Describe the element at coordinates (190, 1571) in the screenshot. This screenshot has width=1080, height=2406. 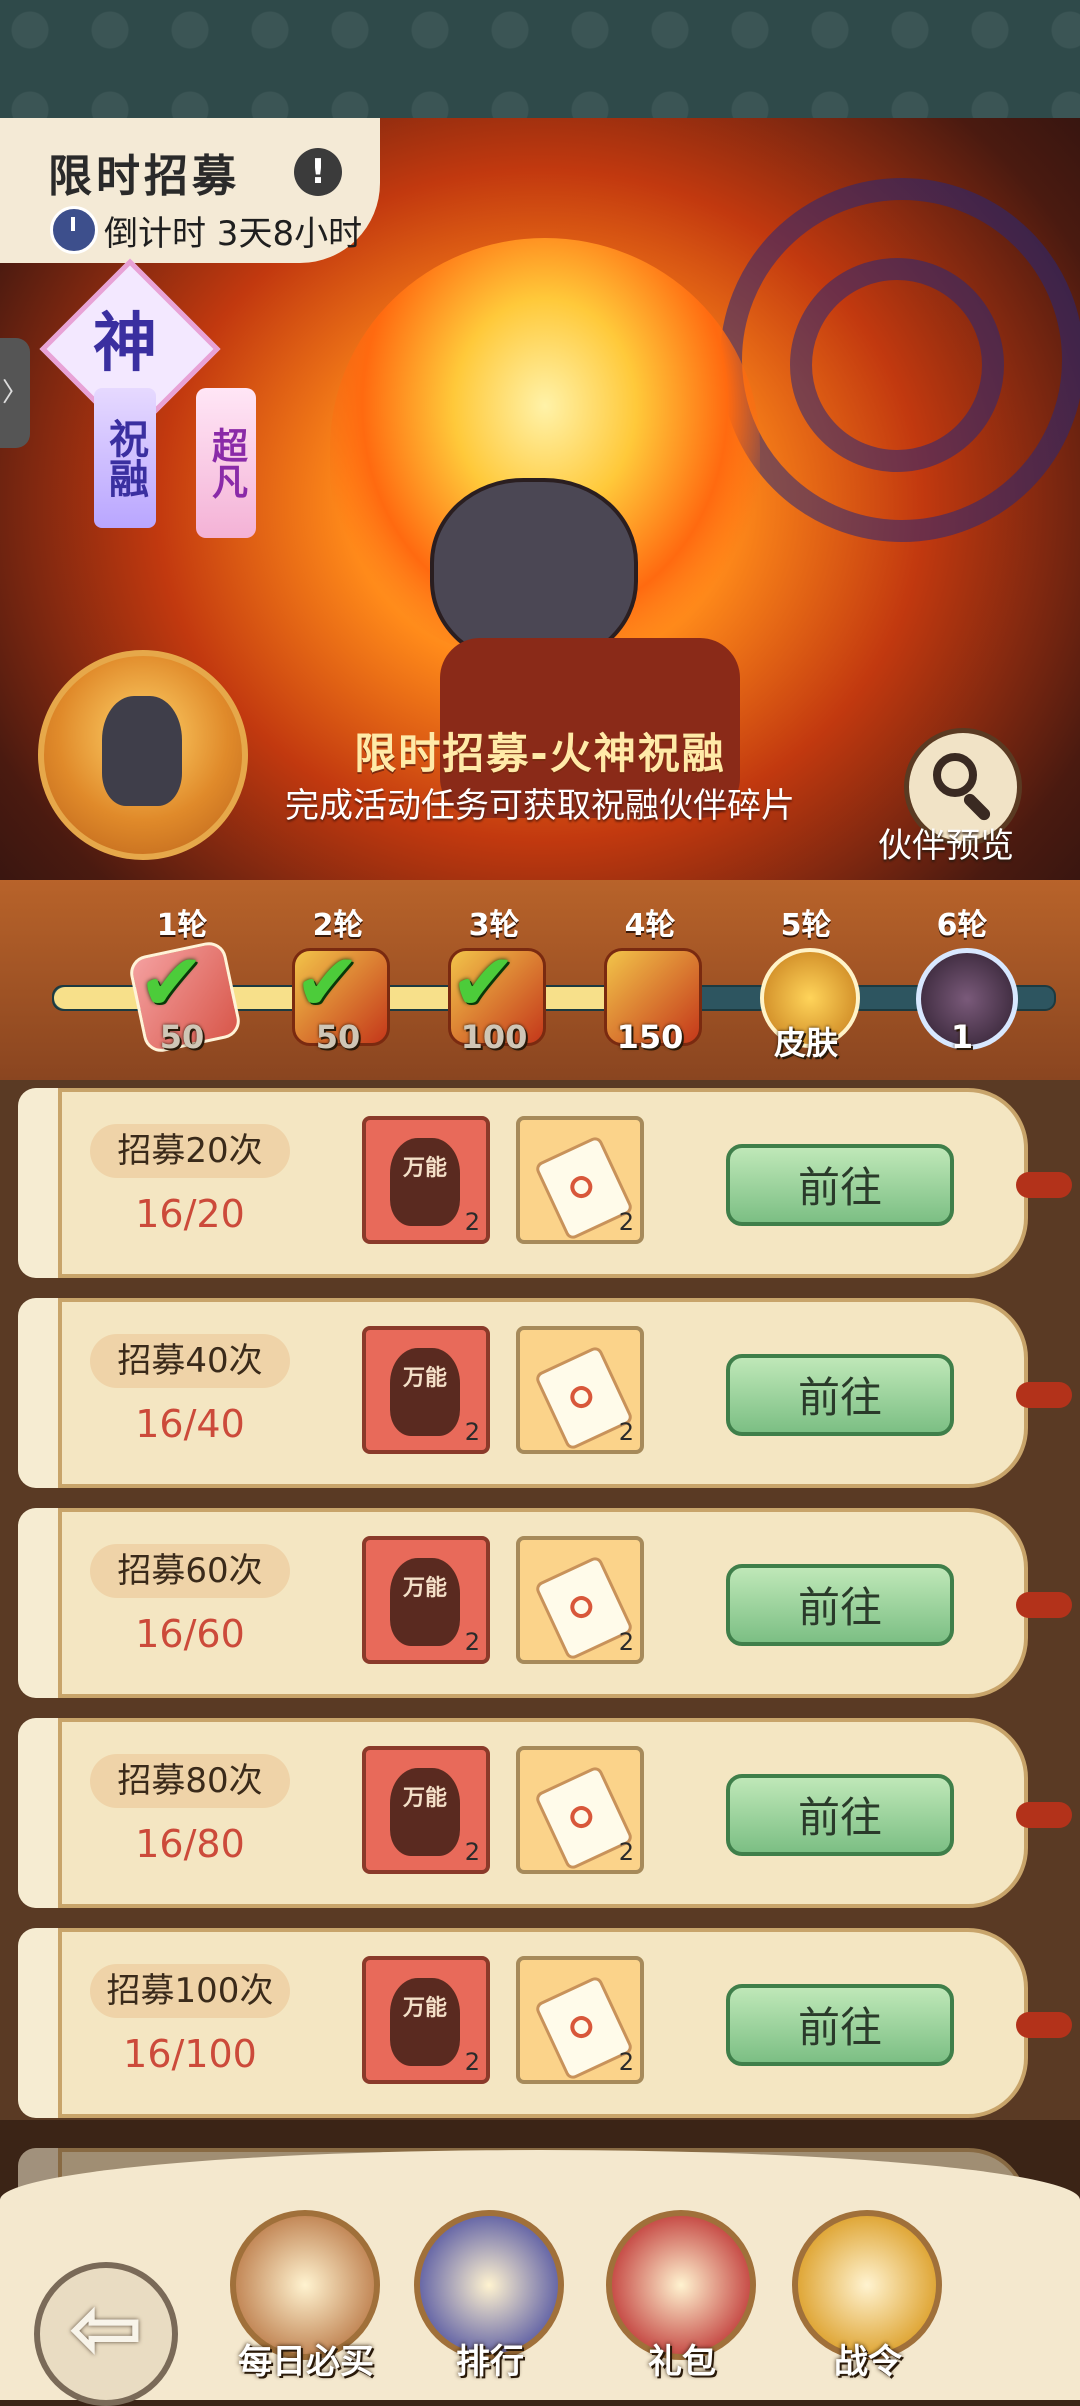
I see `task-name: 招募60次` at that location.